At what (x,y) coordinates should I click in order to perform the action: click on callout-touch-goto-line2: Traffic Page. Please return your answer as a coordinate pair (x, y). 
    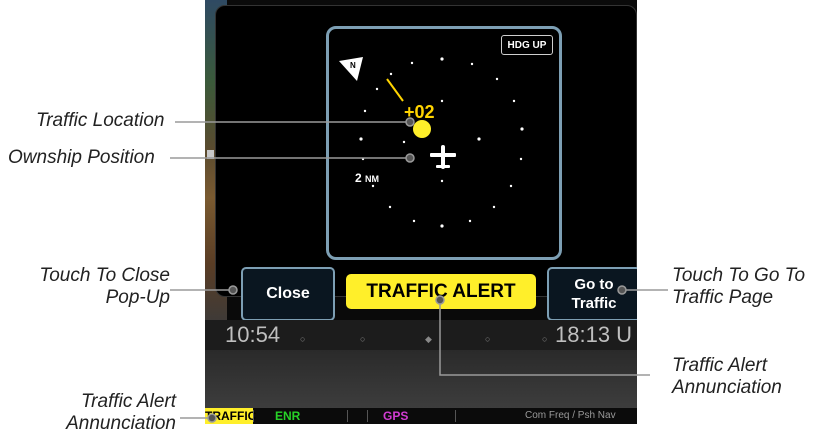
    Looking at the image, I should click on (723, 297).